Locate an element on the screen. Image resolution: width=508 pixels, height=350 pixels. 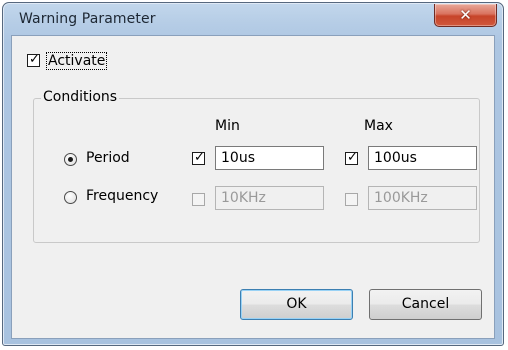
activate-label: Activate is located at coordinates (77, 61).